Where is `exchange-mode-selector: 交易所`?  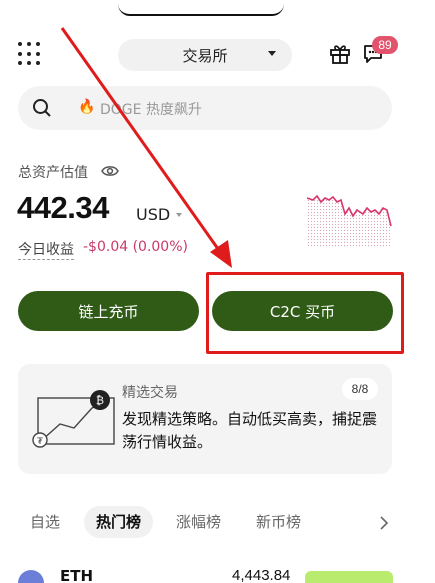 exchange-mode-selector: 交易所 is located at coordinates (205, 55).